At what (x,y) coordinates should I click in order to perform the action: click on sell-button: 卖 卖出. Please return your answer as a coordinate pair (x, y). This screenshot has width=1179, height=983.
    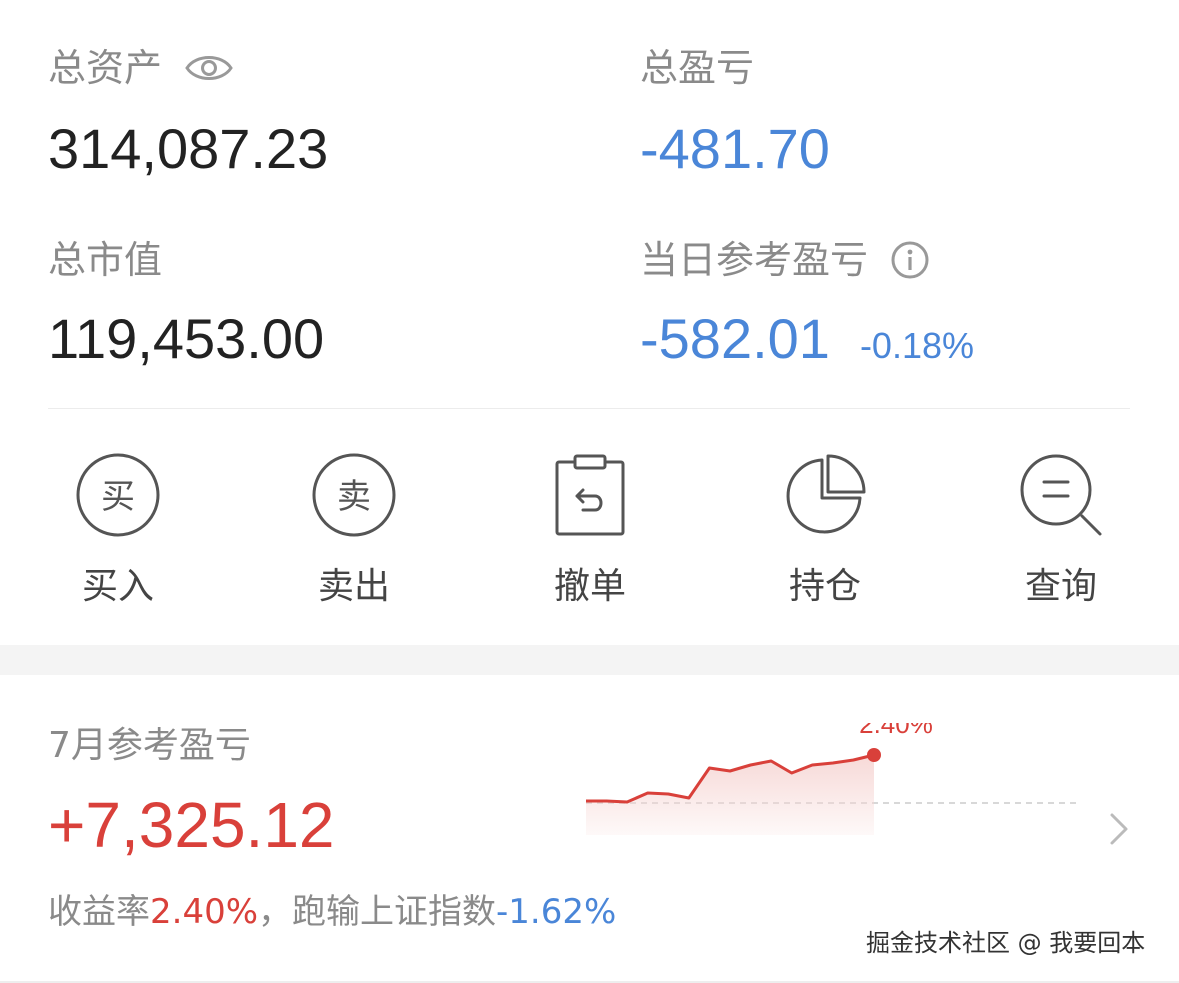
    Looking at the image, I should click on (354, 530).